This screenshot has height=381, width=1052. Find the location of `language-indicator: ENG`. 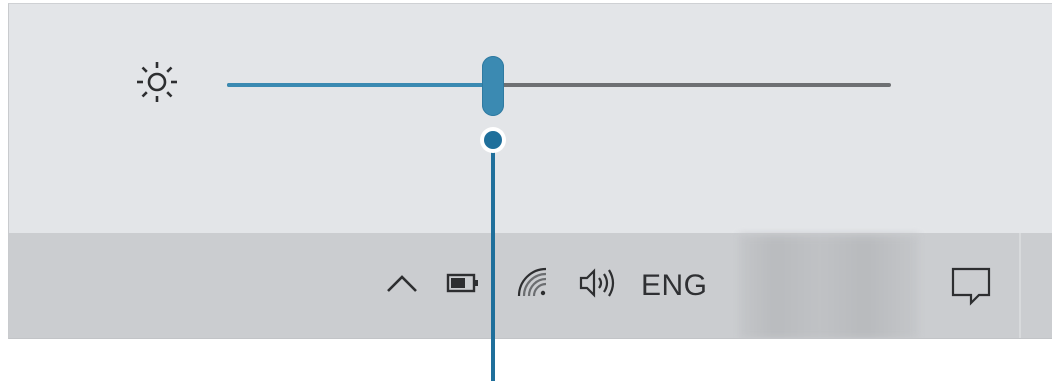

language-indicator: ENG is located at coordinates (674, 286).